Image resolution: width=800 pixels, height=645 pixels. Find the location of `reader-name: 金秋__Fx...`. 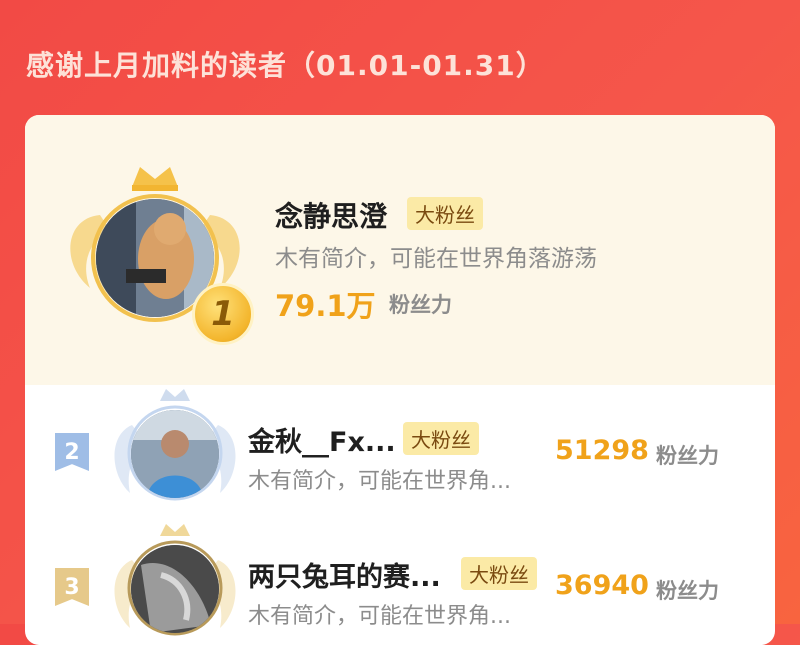

reader-name: 金秋__Fx... is located at coordinates (322, 439).